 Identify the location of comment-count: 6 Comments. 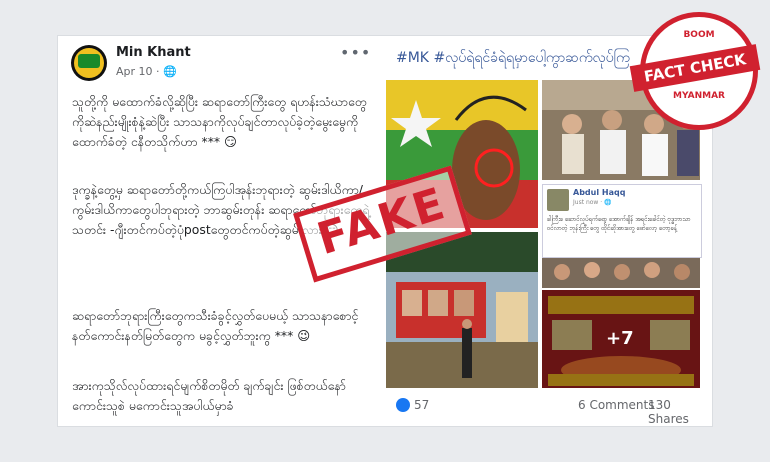
(616, 405).